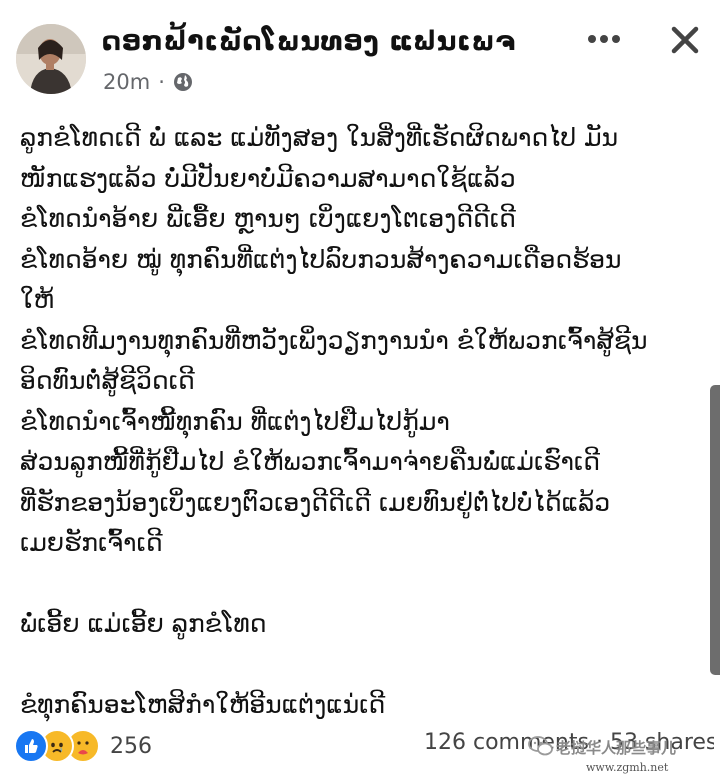 Image resolution: width=720 pixels, height=783 pixels. I want to click on avatar-photo, so click(51, 59).